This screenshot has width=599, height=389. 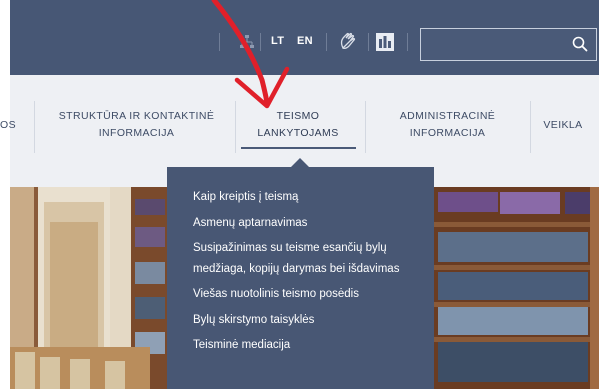 What do you see at coordinates (250, 54) in the screenshot?
I see `annotation-arrow` at bounding box center [250, 54].